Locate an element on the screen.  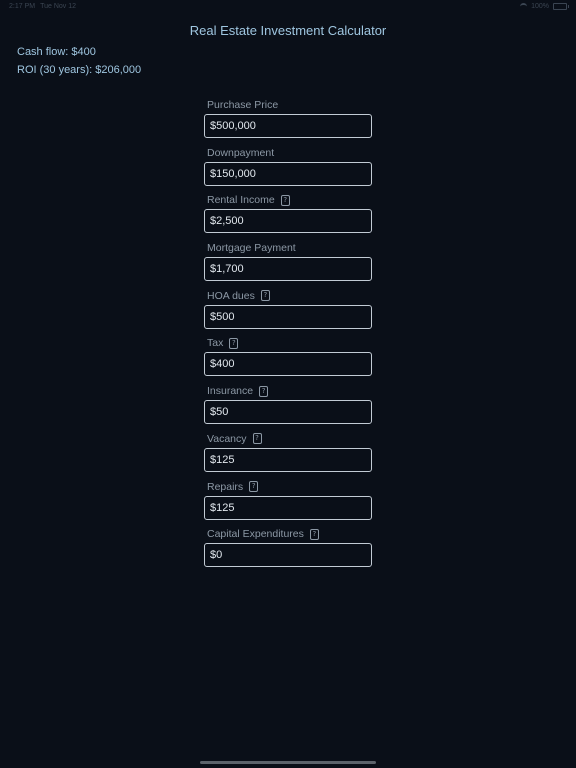
tax-input is located at coordinates (288, 364).